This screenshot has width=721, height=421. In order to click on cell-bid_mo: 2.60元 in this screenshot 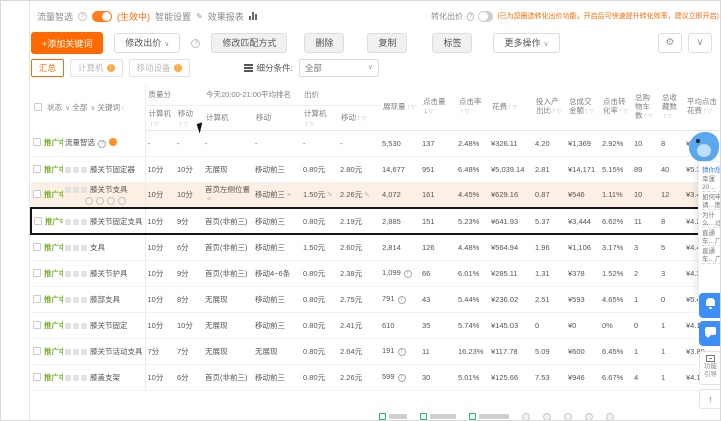, I will do `click(359, 247)`.